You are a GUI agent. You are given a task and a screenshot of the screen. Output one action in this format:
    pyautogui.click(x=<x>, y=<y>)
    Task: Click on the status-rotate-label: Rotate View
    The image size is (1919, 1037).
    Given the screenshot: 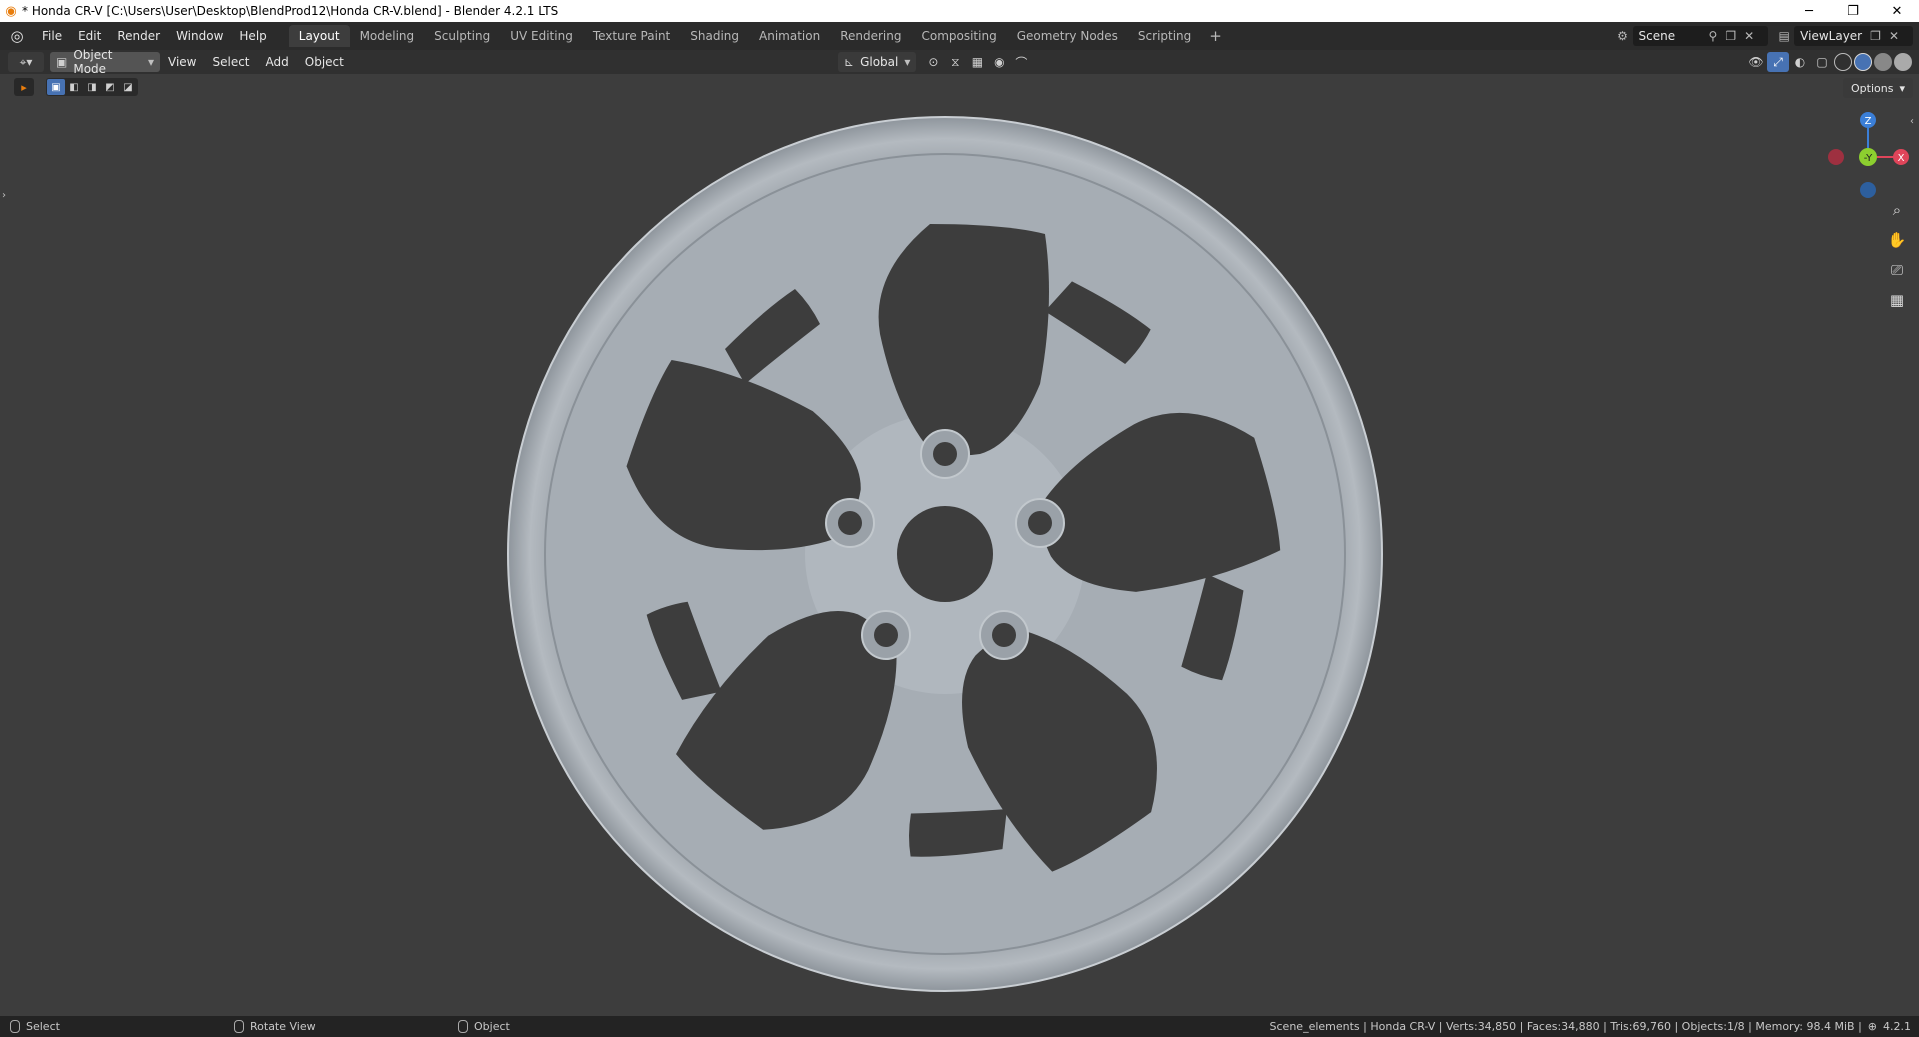 What is the action you would take?
    pyautogui.click(x=283, y=1026)
    